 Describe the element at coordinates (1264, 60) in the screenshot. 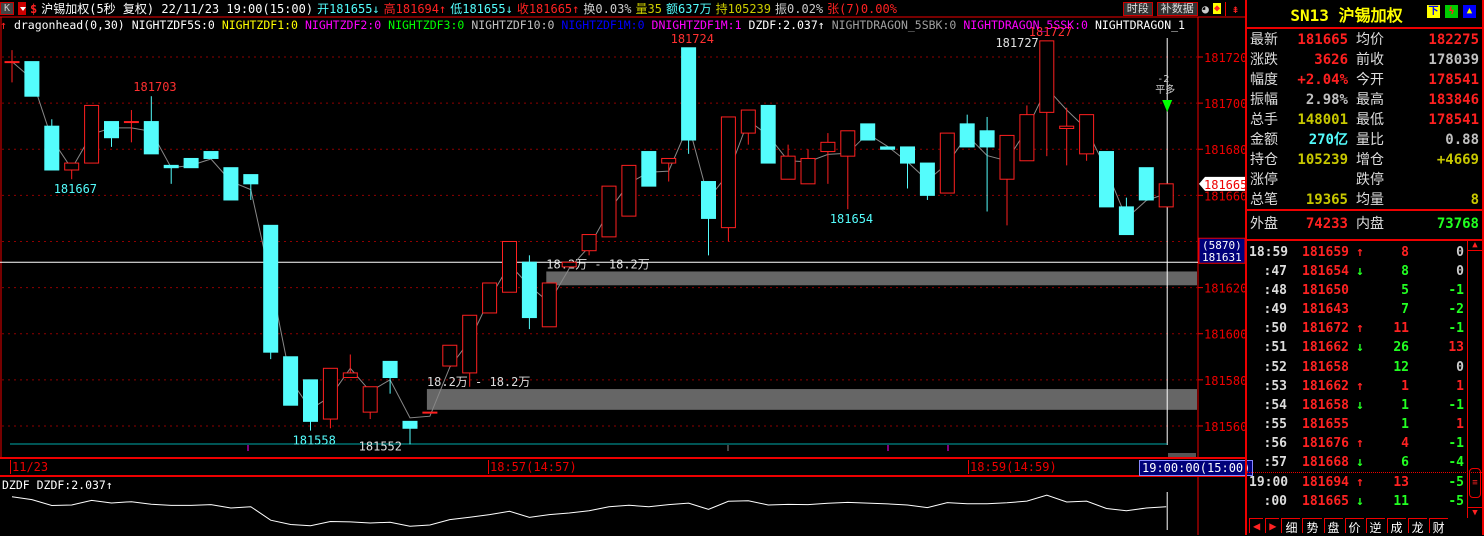

I see `quote-label: 涨跌` at that location.